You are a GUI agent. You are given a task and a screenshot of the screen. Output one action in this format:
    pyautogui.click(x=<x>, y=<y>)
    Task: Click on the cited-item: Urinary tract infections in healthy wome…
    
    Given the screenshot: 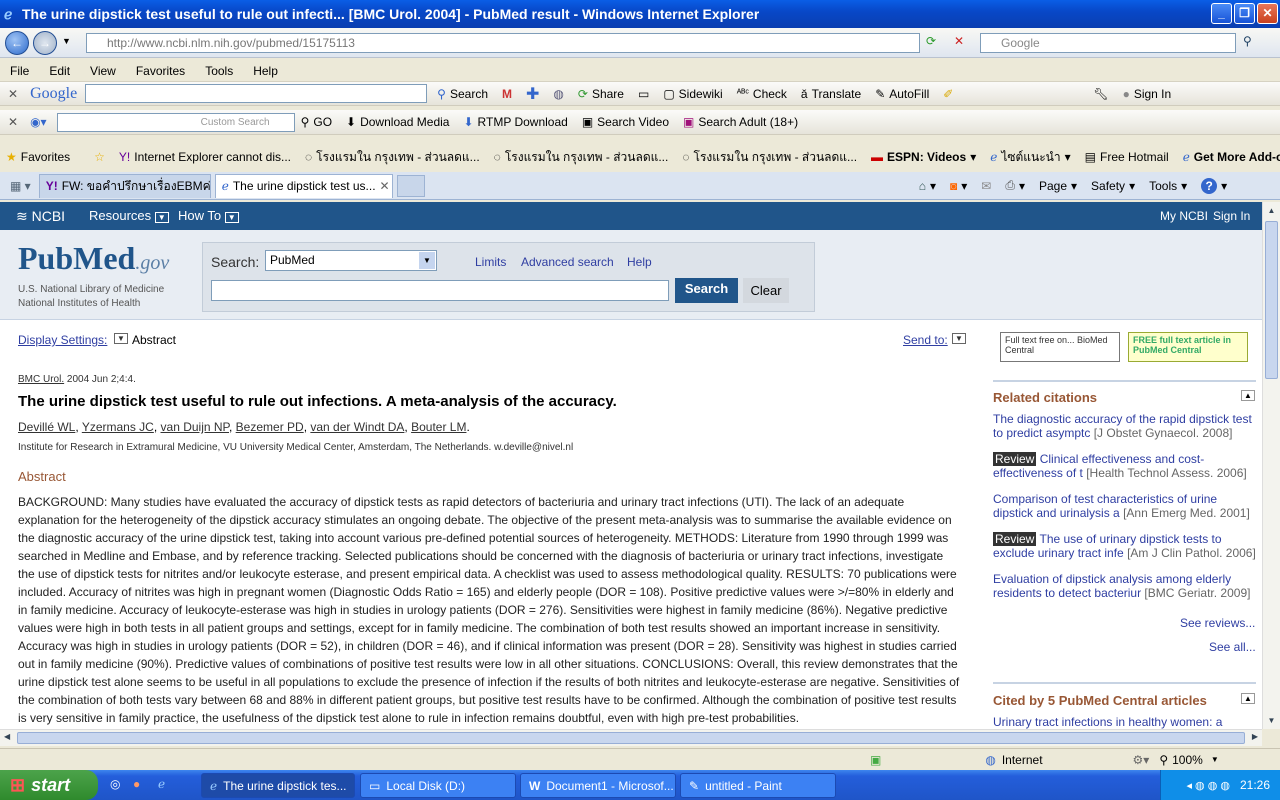 What is the action you would take?
    pyautogui.click(x=1107, y=722)
    